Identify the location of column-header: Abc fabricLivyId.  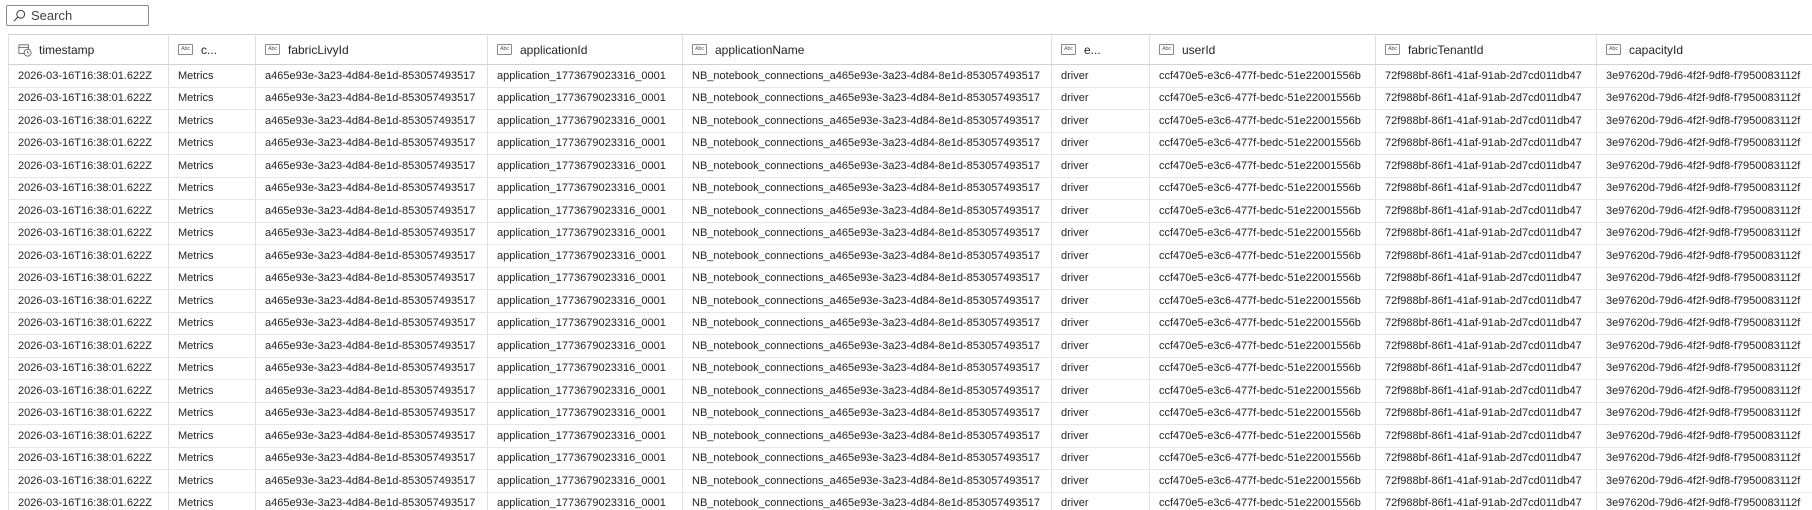
(371, 49).